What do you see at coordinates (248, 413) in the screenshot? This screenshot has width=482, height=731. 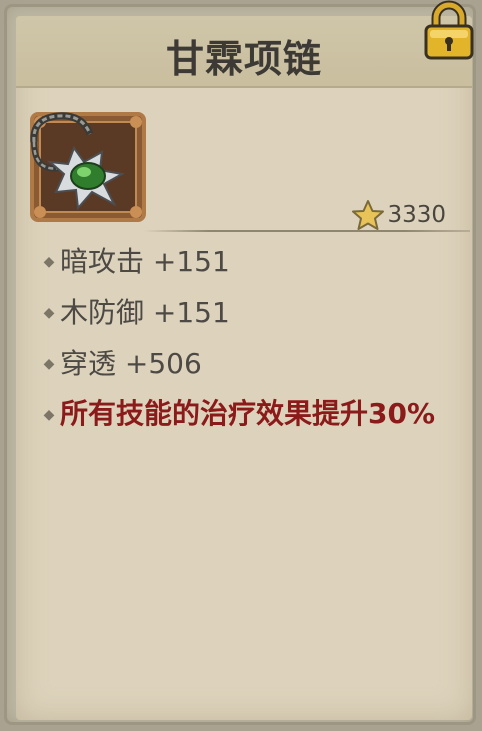 I see `special-effect-text: 所有技能的治疗效果提升30%` at bounding box center [248, 413].